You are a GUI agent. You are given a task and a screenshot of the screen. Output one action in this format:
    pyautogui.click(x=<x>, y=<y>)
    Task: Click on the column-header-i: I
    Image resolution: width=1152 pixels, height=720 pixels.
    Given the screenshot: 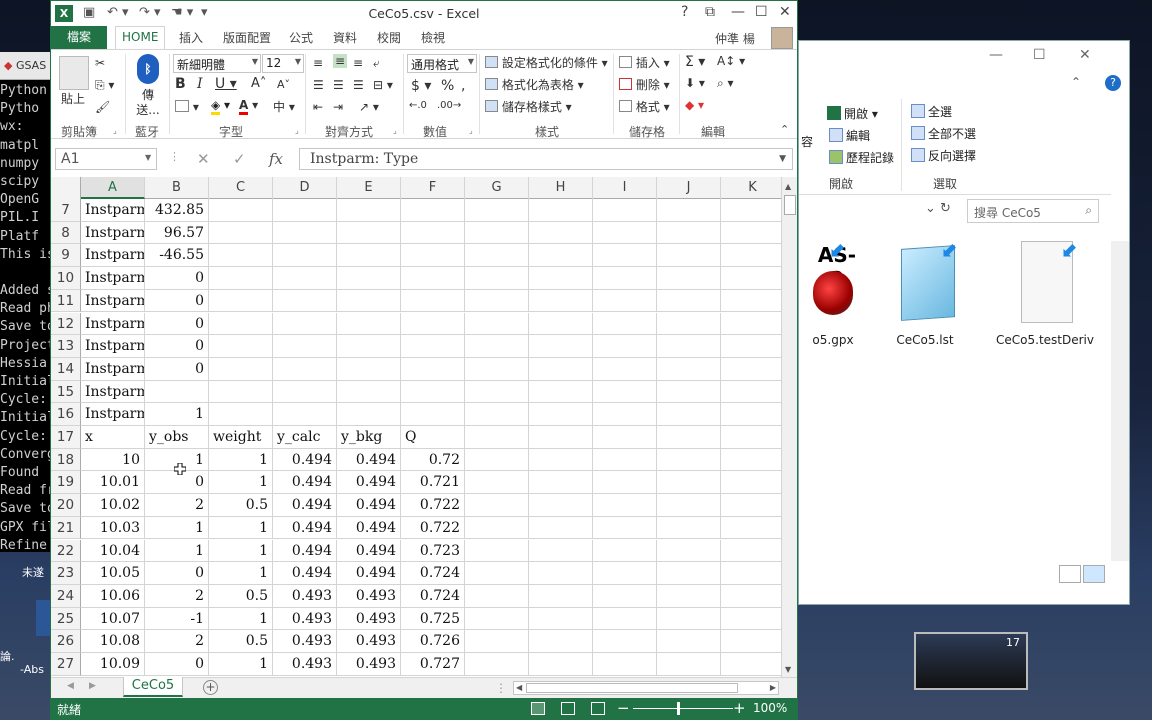 What is the action you would take?
    pyautogui.click(x=625, y=188)
    